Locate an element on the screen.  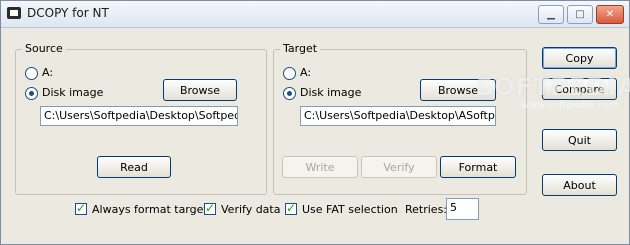
title-bar: DCOPY for NT ▁ □ ✕ is located at coordinates (315, 14).